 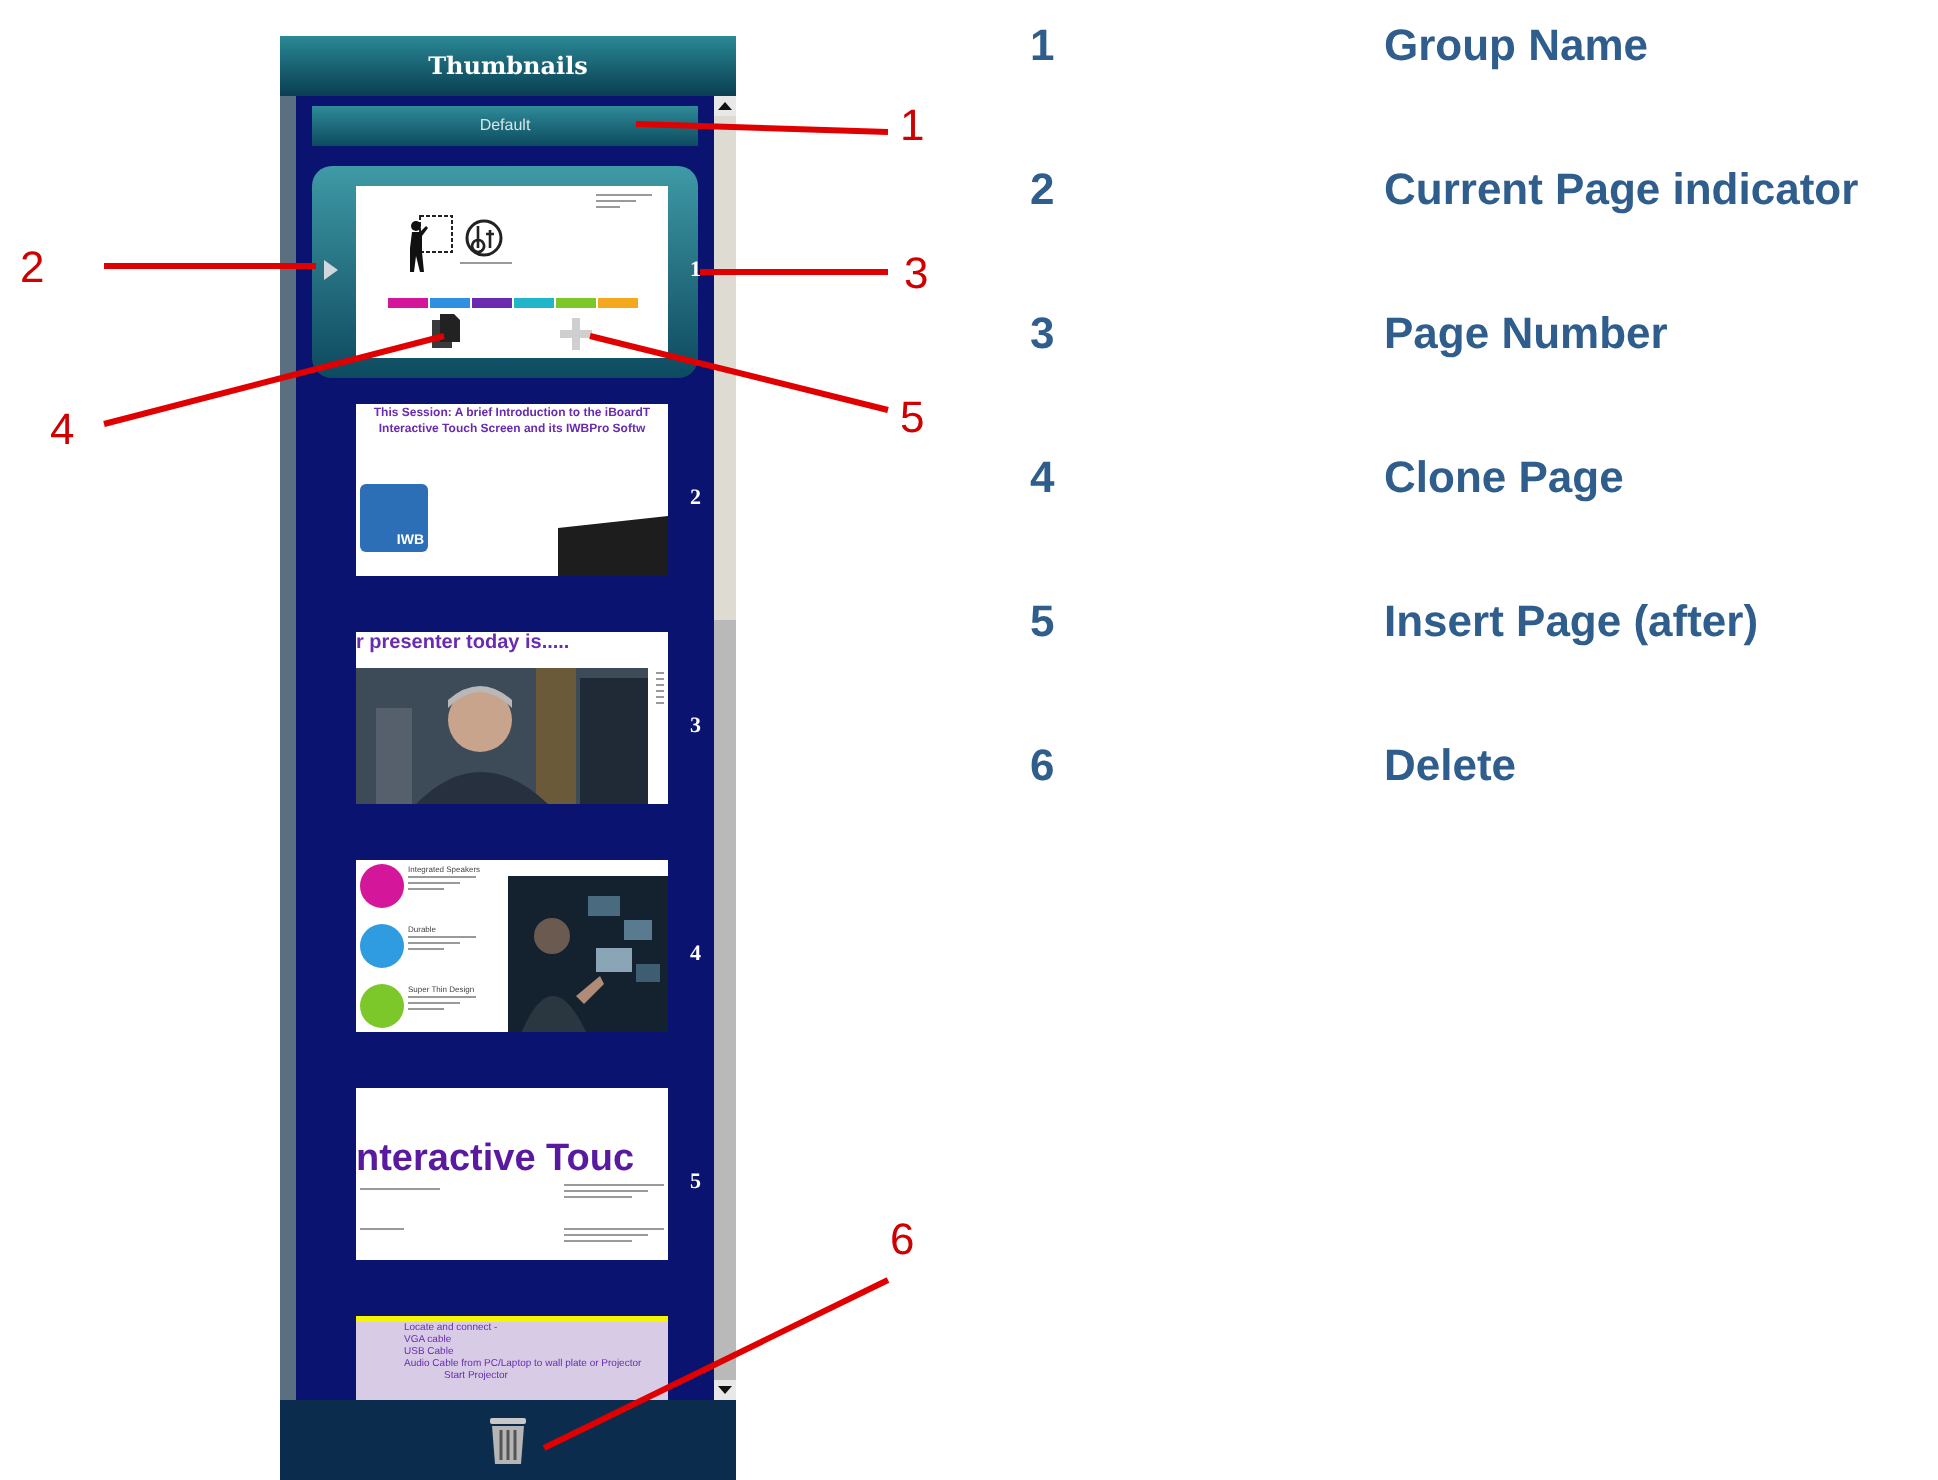 I want to click on legend-number: 3, so click(x=1043, y=334).